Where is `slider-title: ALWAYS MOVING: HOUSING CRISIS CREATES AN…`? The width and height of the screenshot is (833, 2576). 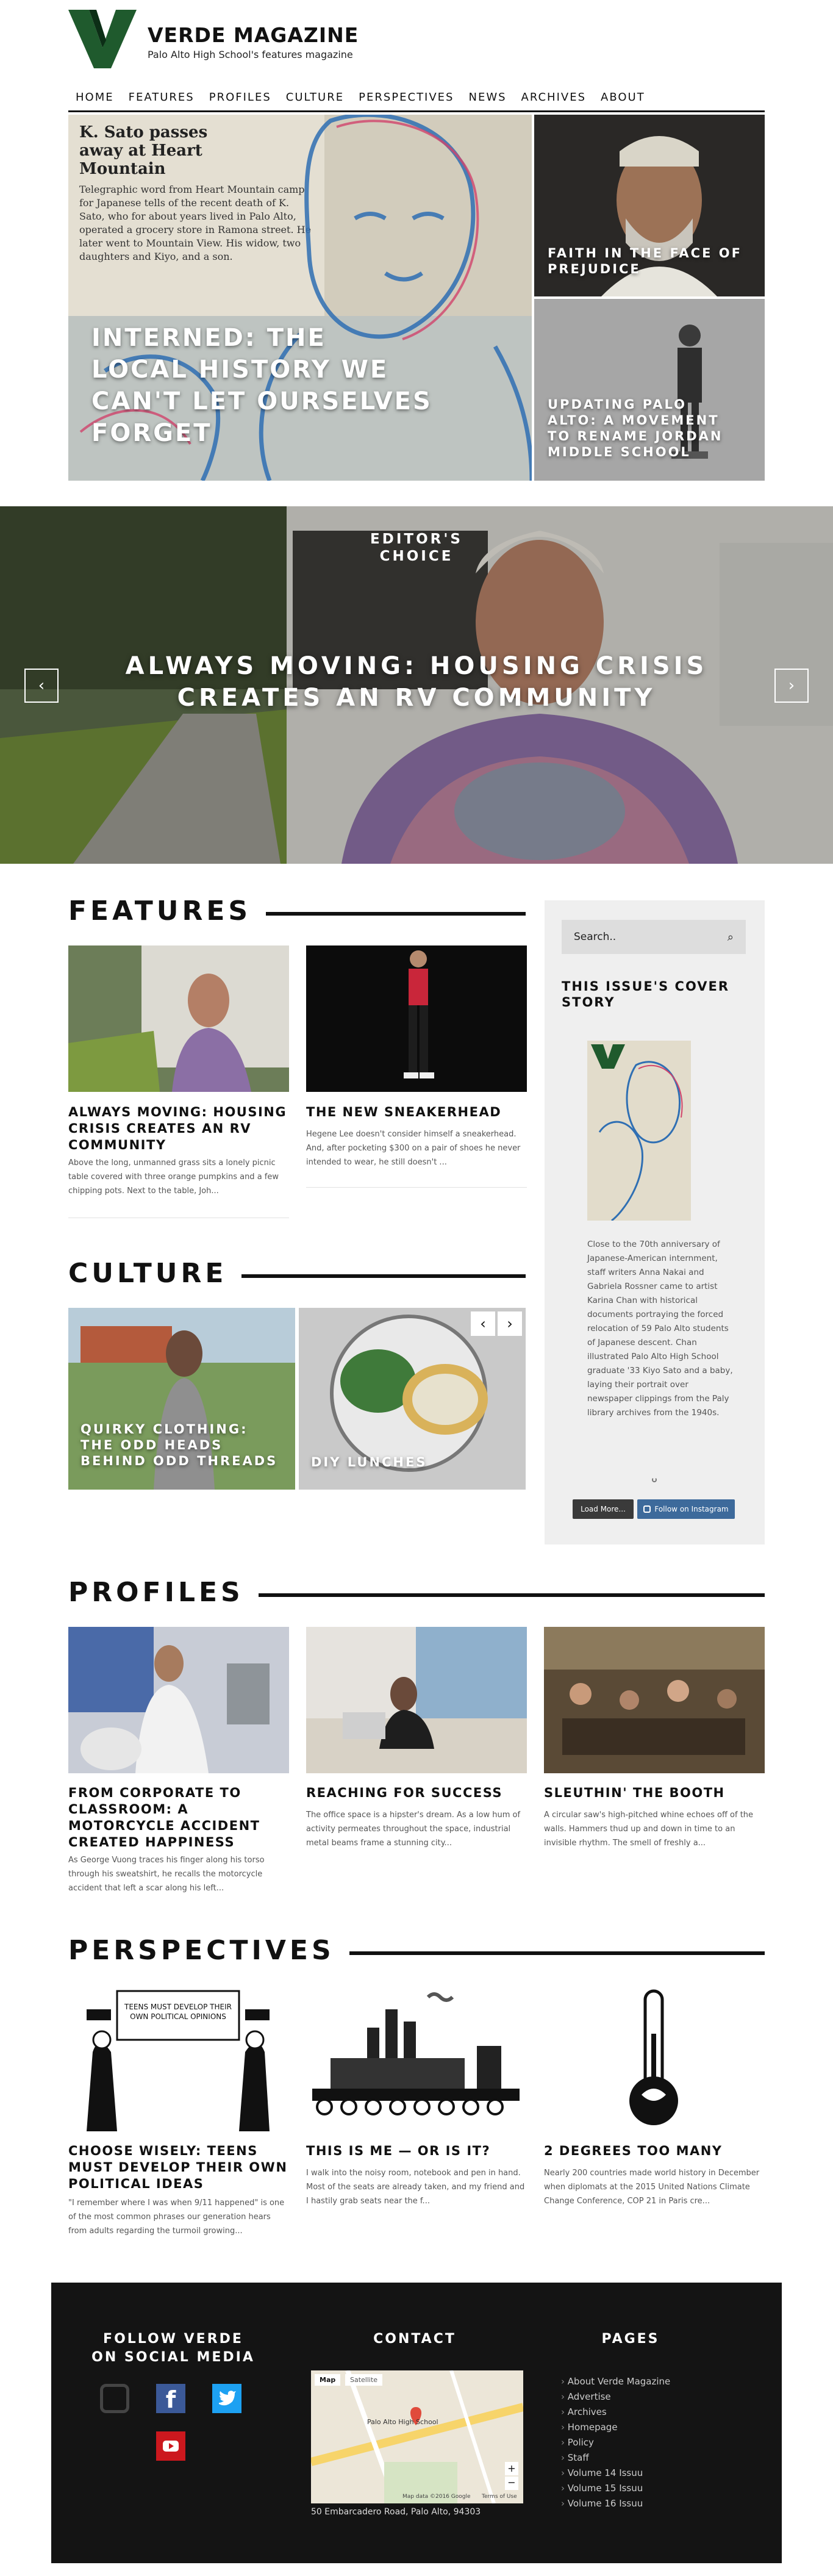 slider-title: ALWAYS MOVING: HOUSING CRISIS CREATES AN… is located at coordinates (416, 682).